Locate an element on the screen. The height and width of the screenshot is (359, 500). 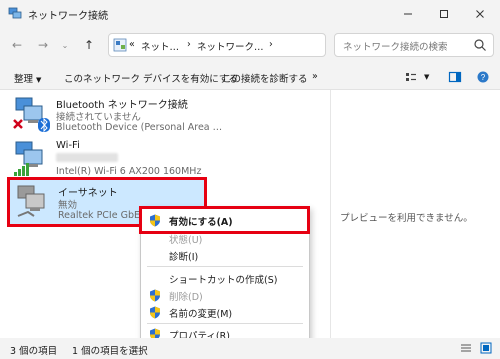
close-icon is located at coordinates (480, 14).